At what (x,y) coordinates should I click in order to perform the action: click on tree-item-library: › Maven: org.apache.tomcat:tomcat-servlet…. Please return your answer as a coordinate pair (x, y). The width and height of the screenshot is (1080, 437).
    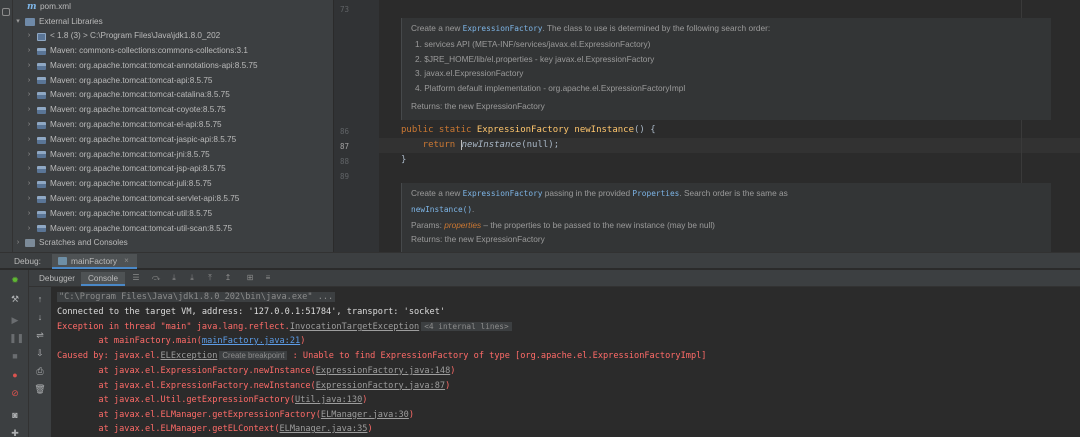
    Looking at the image, I should click on (178, 199).